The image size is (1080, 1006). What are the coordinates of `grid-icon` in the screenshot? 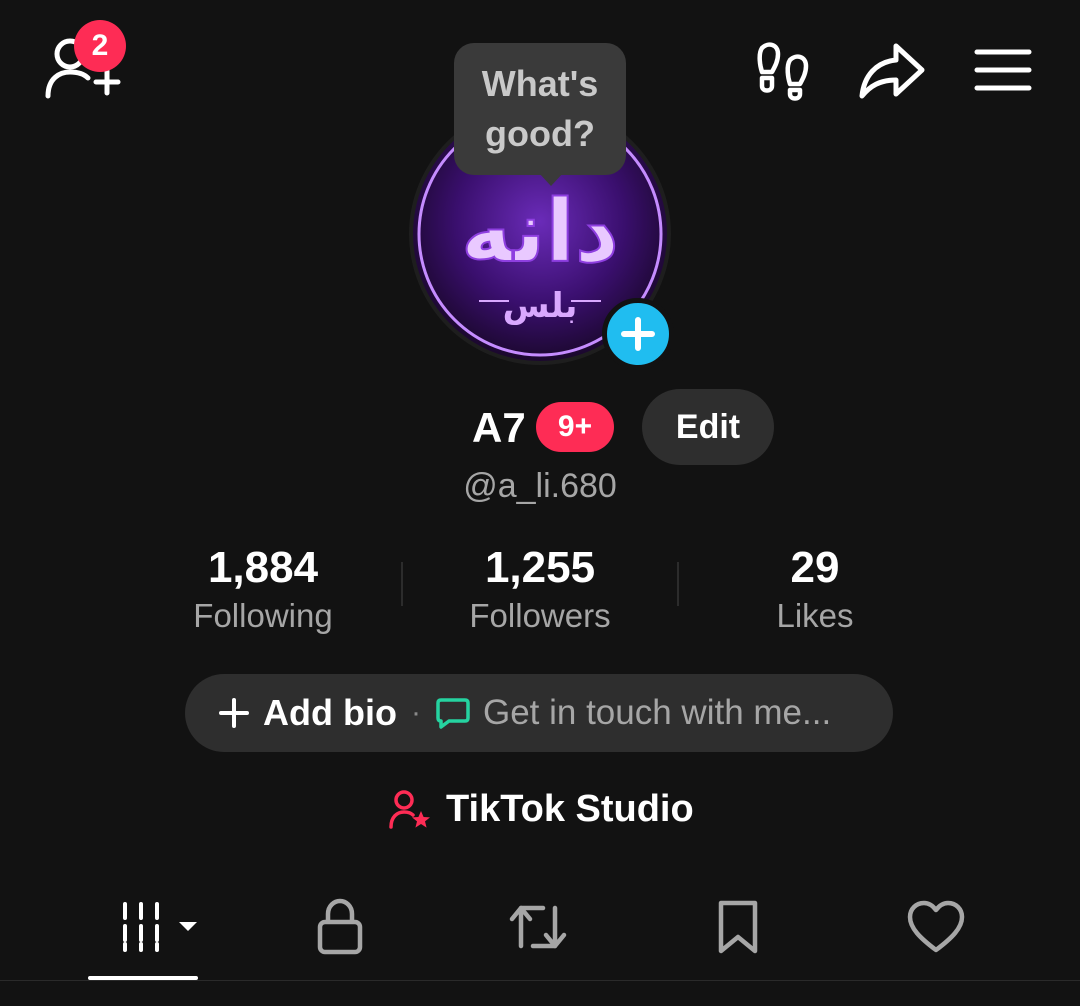 It's located at (160, 927).